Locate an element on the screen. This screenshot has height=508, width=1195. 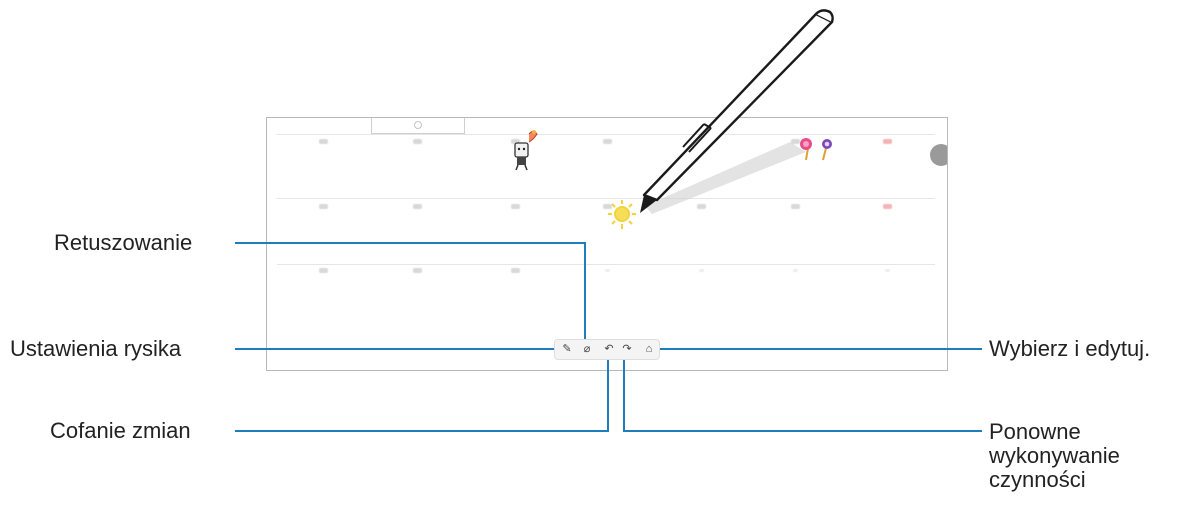
tab-dot-icon is located at coordinates (418, 125).